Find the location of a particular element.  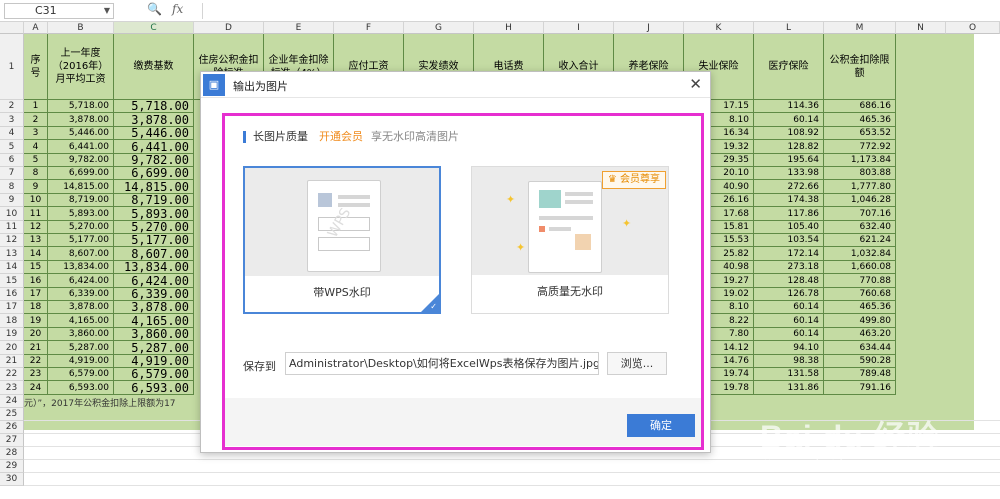

cell-c: 6,339.00 is located at coordinates (154, 294).